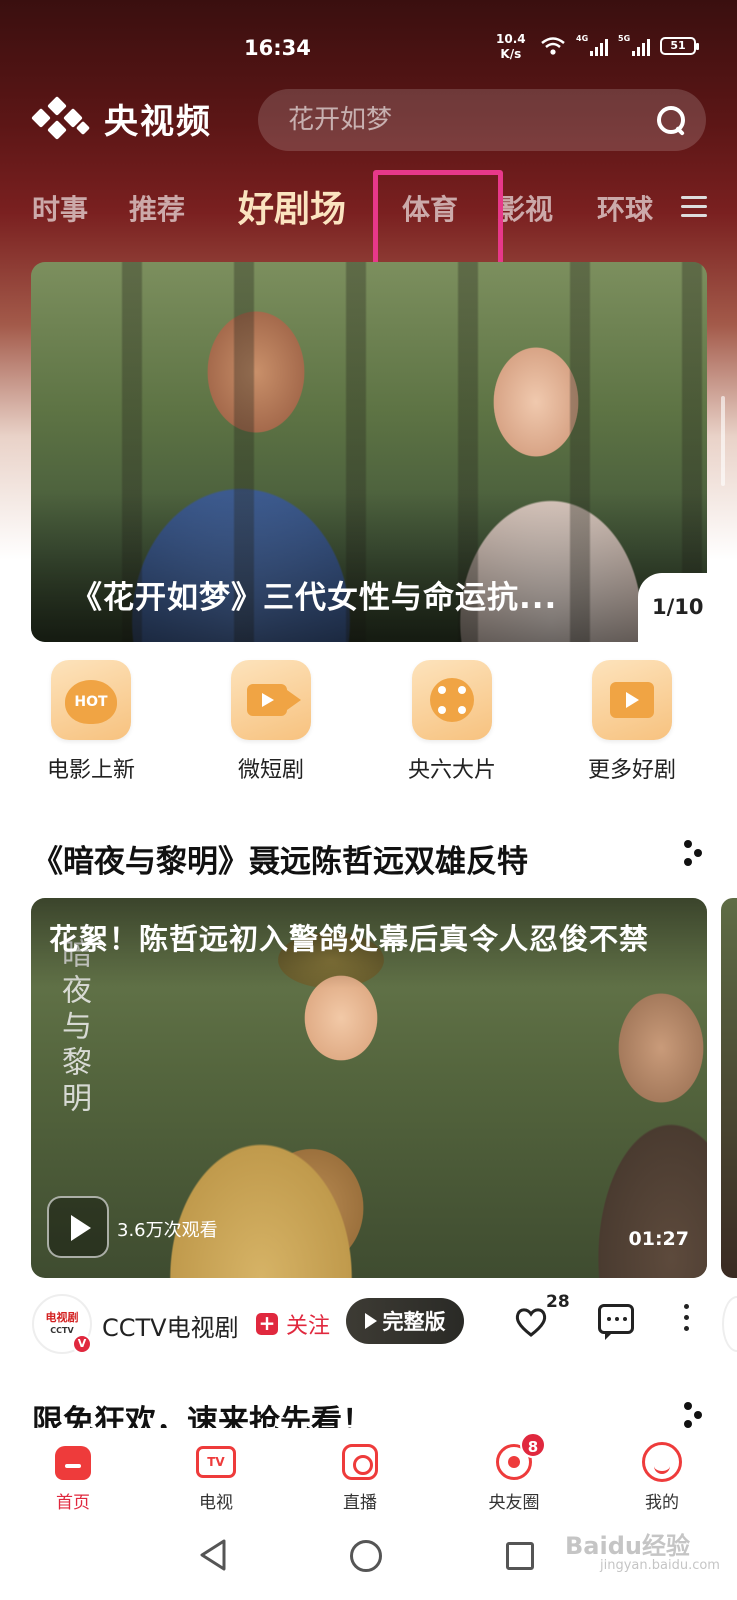 Image resolution: width=737 pixels, height=1600 pixels. What do you see at coordinates (627, 1546) in the screenshot?
I see `watermark: Baidu经验` at bounding box center [627, 1546].